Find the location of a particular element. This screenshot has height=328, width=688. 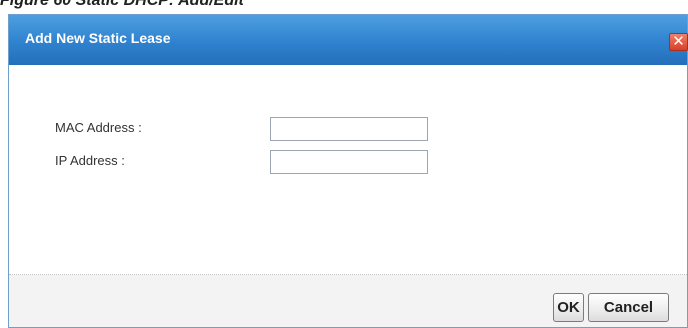

ip-address-label: IP Address : is located at coordinates (90, 160).